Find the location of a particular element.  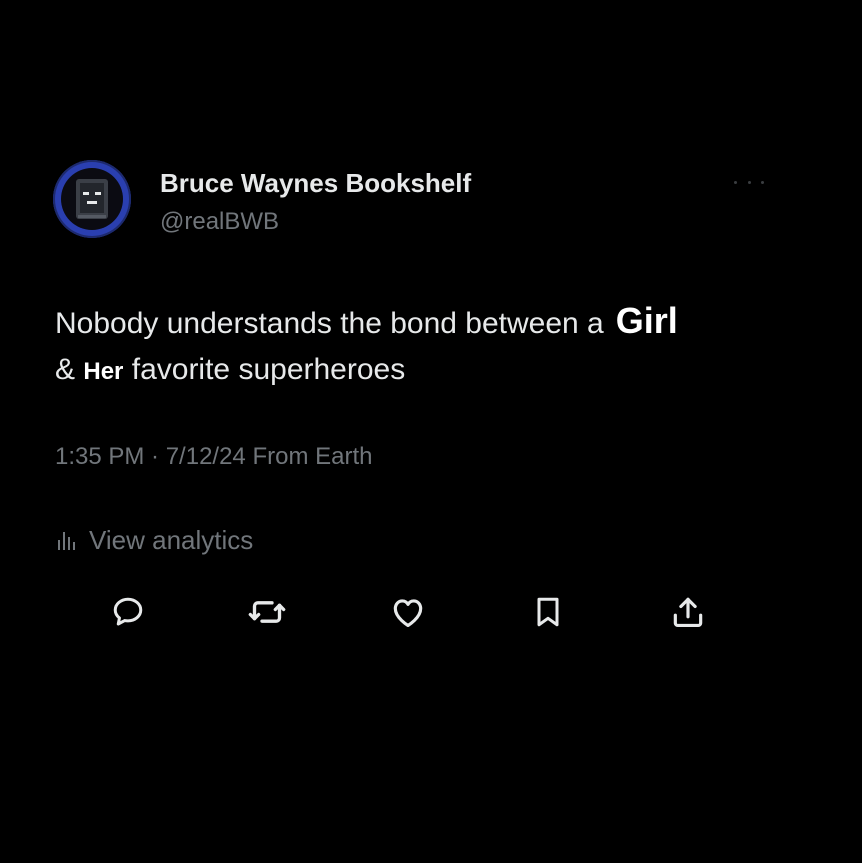

view-analytics-label: View analytics is located at coordinates (171, 540).